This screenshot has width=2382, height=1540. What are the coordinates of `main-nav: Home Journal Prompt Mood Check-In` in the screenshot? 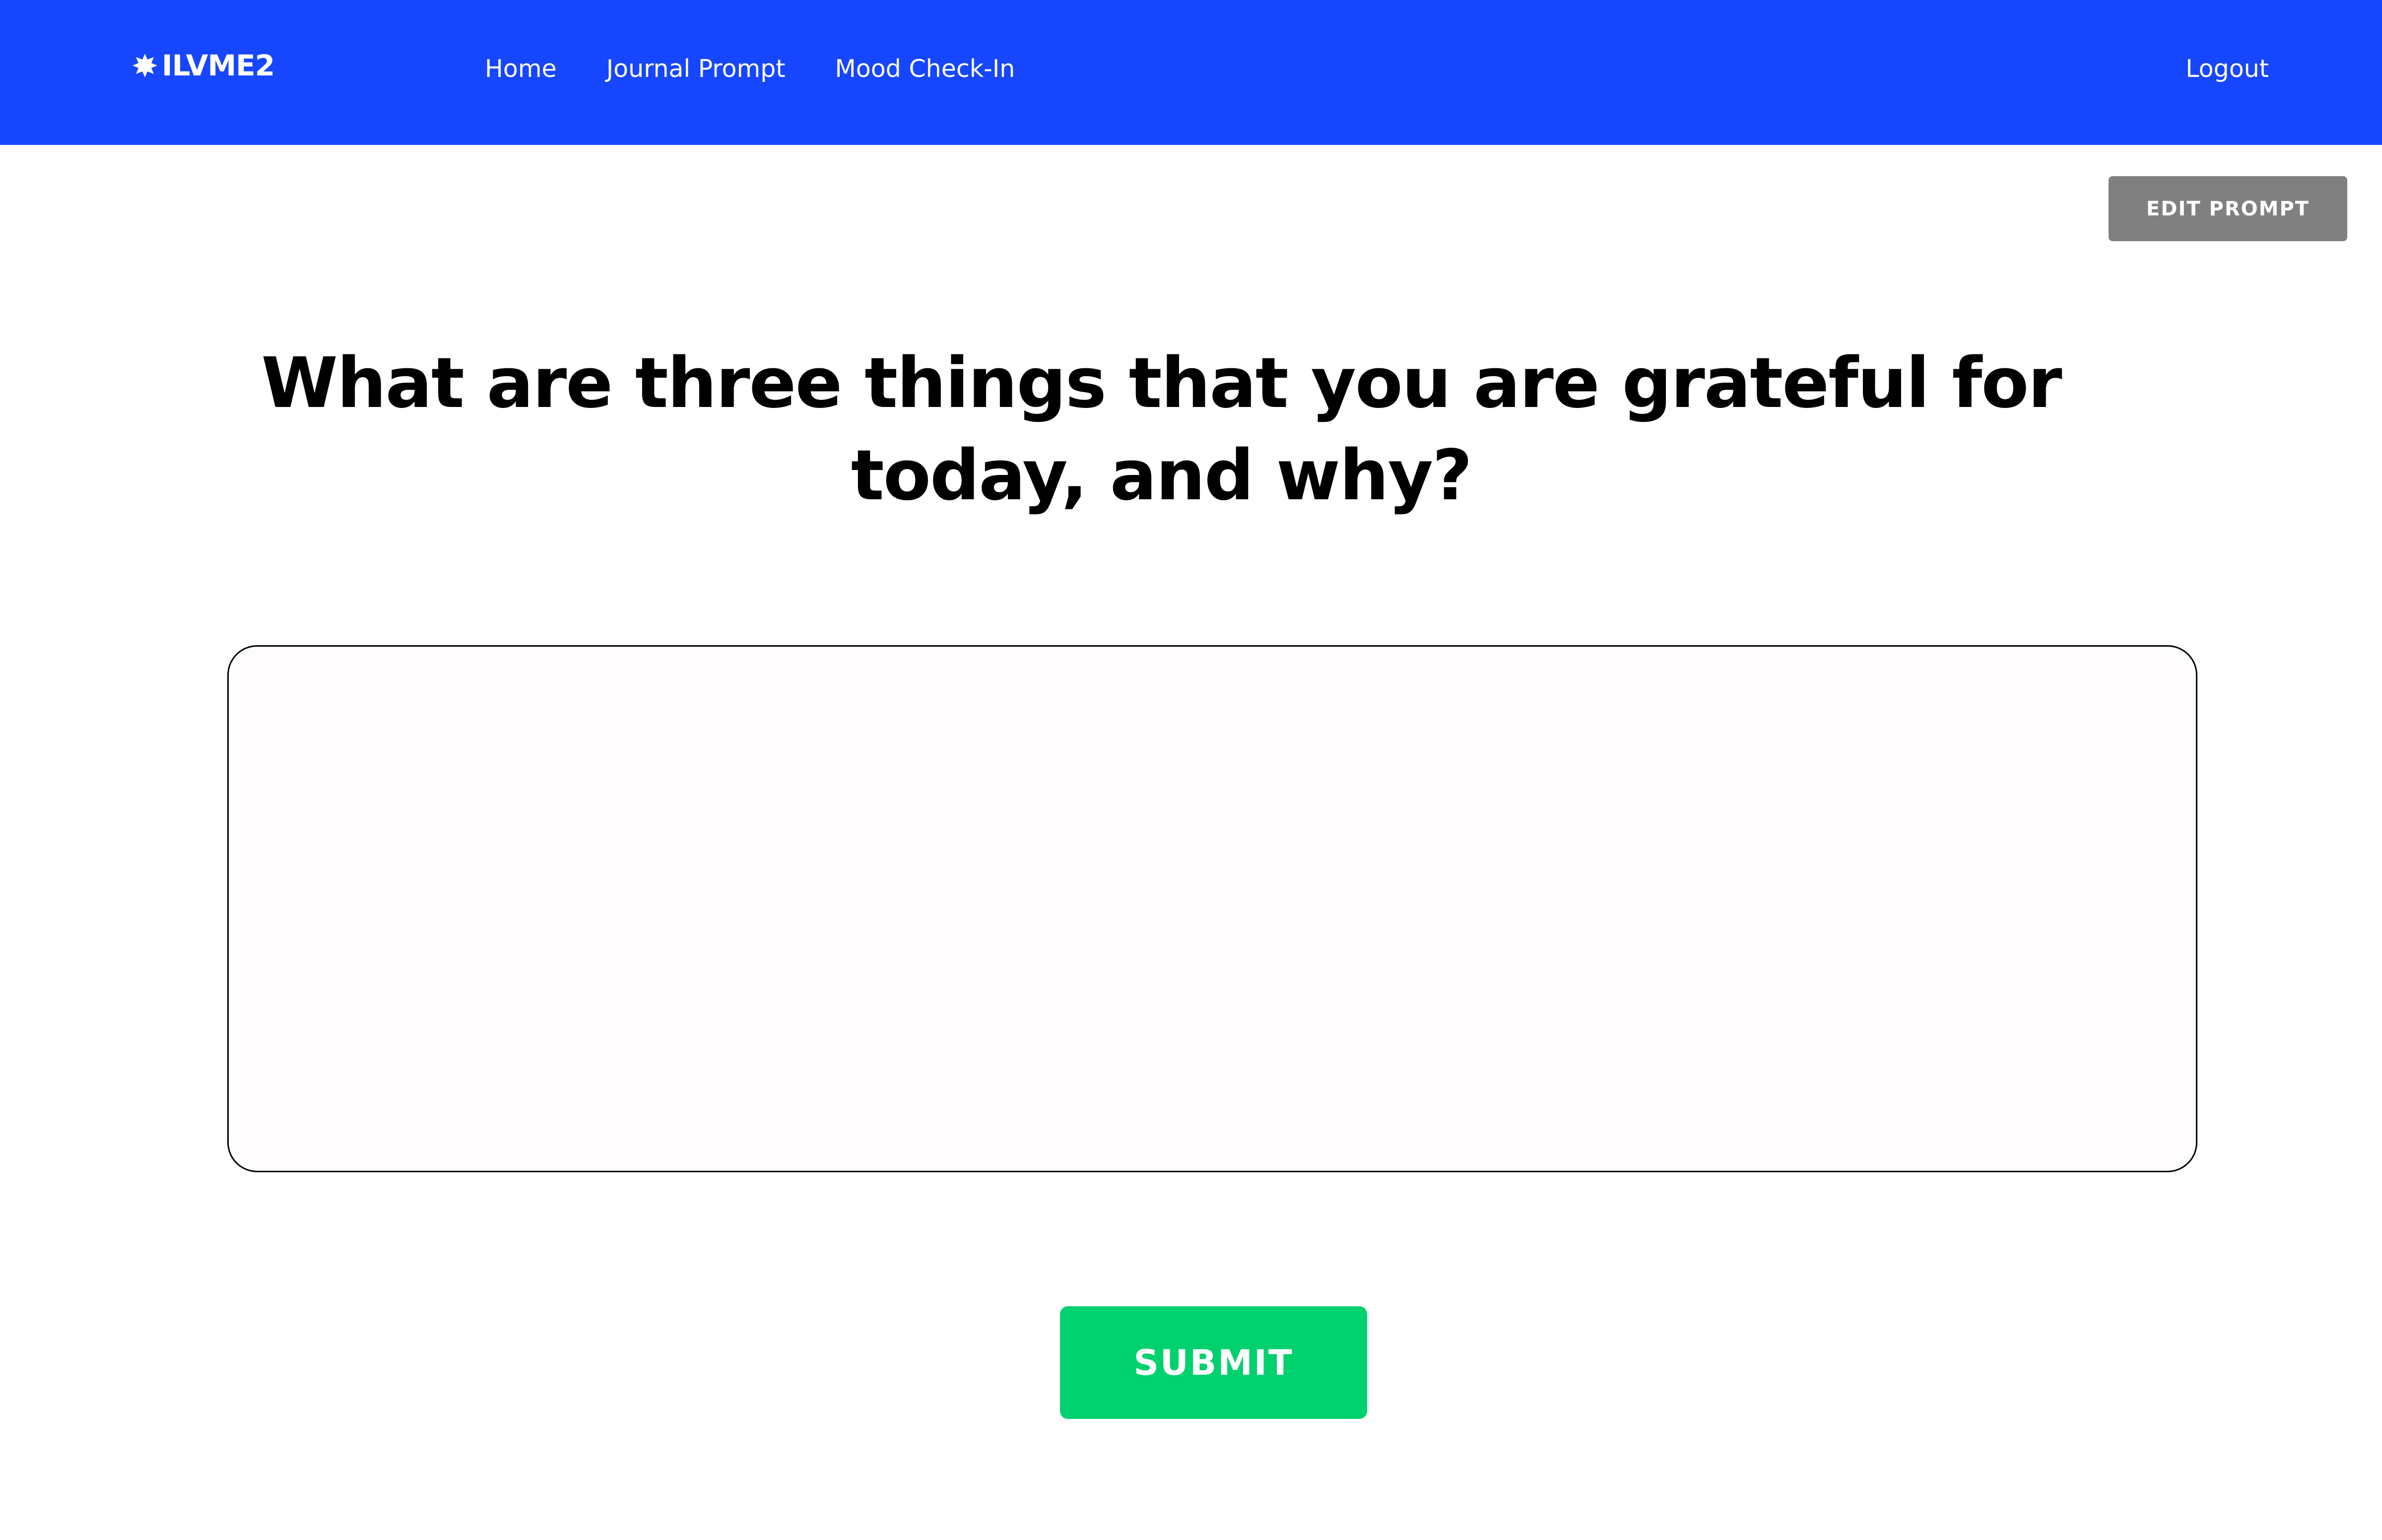 It's located at (774, 68).